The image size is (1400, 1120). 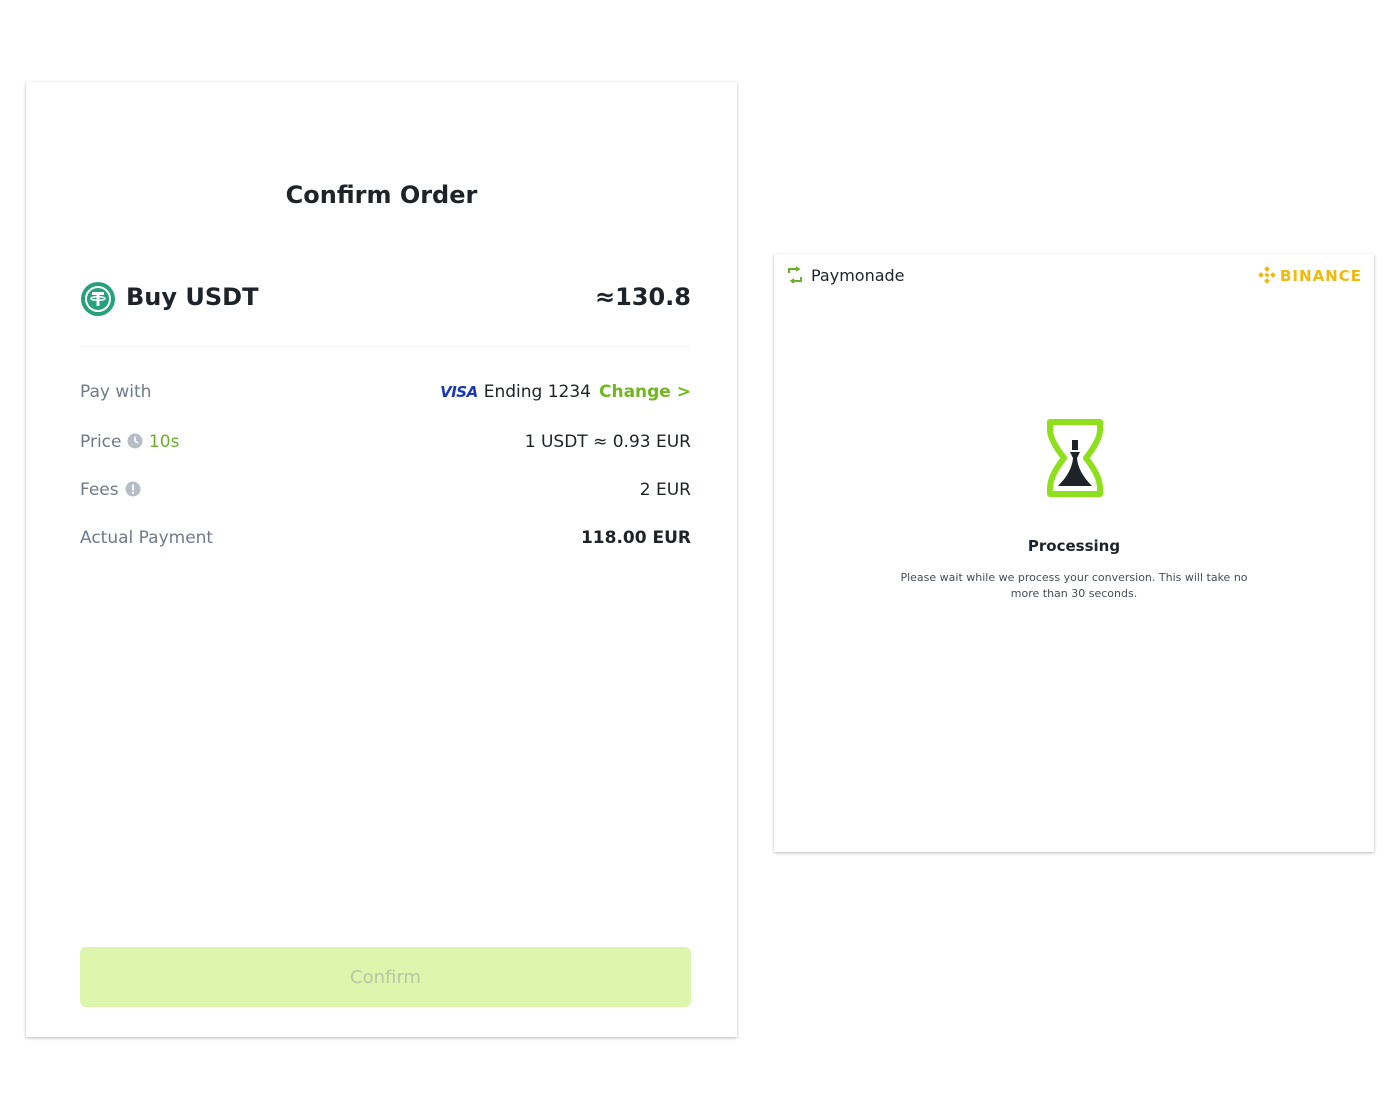 I want to click on buy-summary: Buy USDT ≈130.8, so click(x=385, y=299).